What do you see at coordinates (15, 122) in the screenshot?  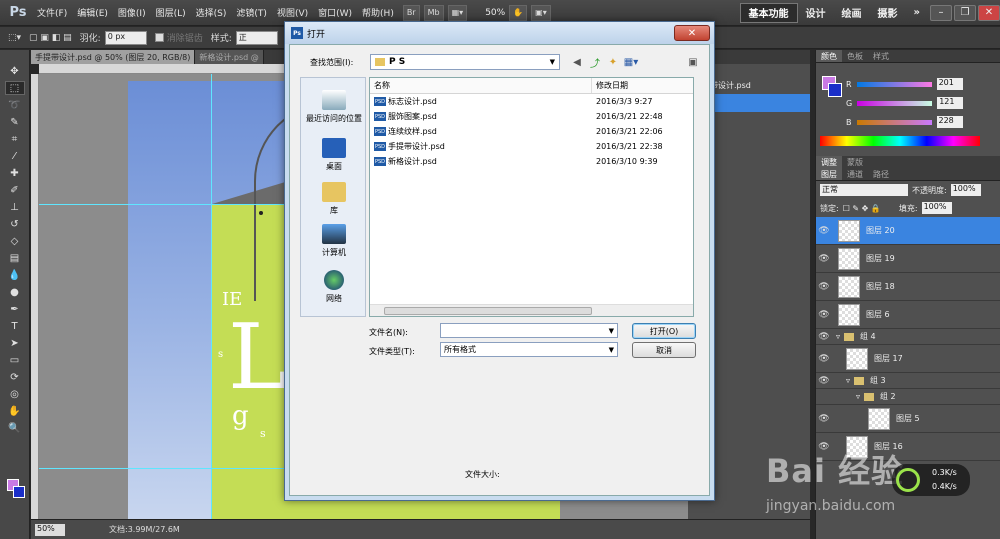 I see `quick-select-tool-icon: ✎` at bounding box center [15, 122].